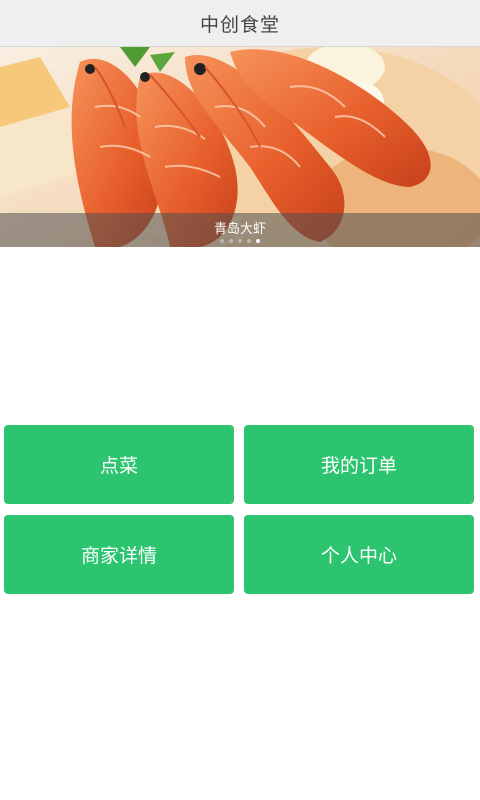  What do you see at coordinates (258, 241) in the screenshot?
I see `carousel-dot-active` at bounding box center [258, 241].